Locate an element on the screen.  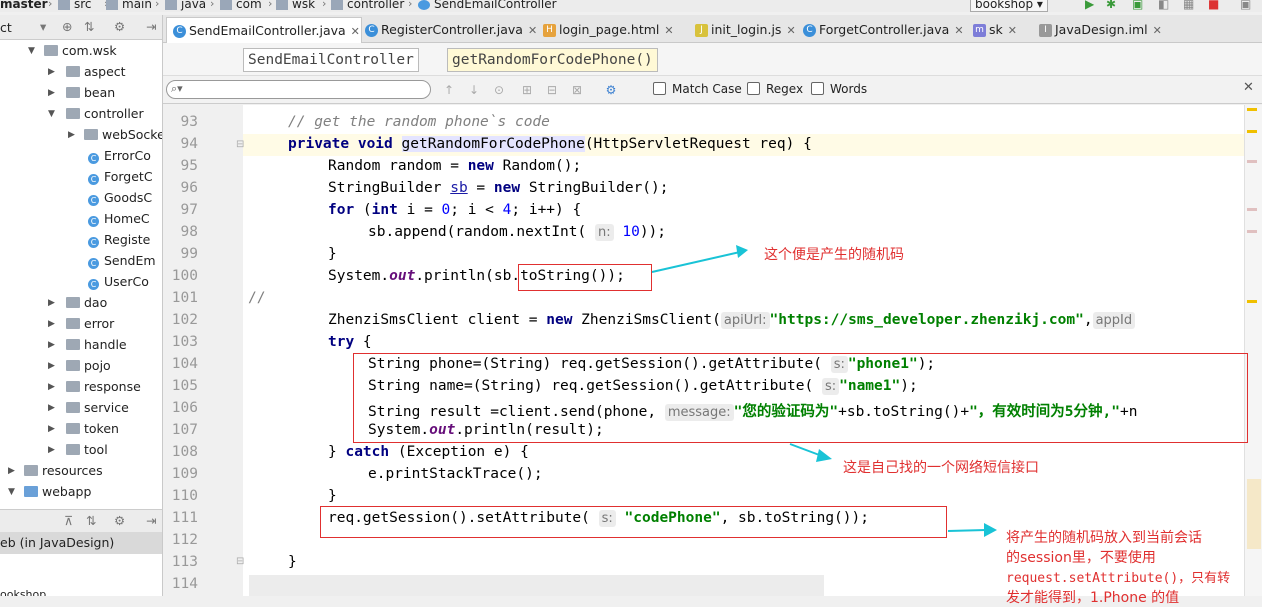
annotation-arrows is located at coordinates (824, 391).